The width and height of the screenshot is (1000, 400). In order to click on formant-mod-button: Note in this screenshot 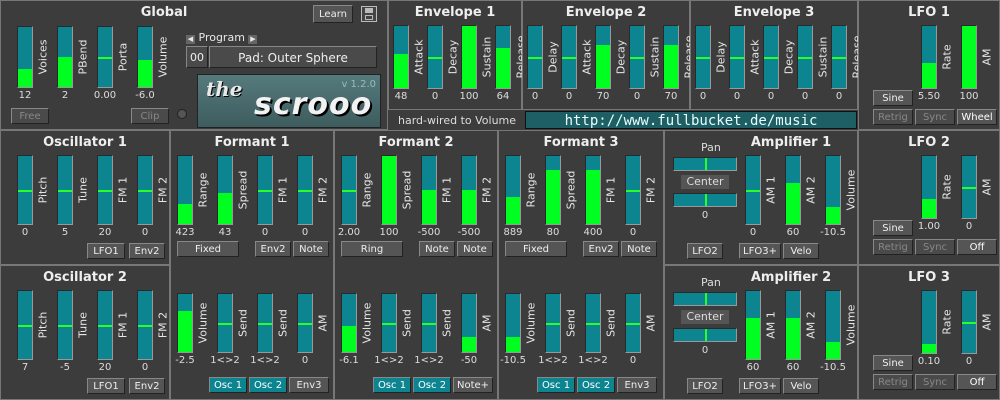, I will do `click(437, 249)`.